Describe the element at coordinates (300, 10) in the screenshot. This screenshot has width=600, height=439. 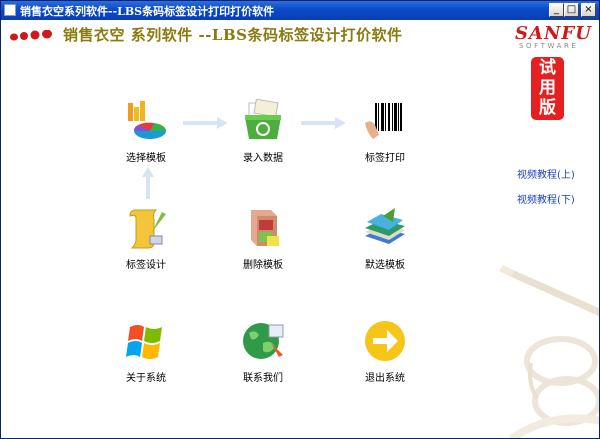
I see `title-bar: 销售衣空系列软件--LBS条码标签设计打印打价软件 _ □ ×` at that location.